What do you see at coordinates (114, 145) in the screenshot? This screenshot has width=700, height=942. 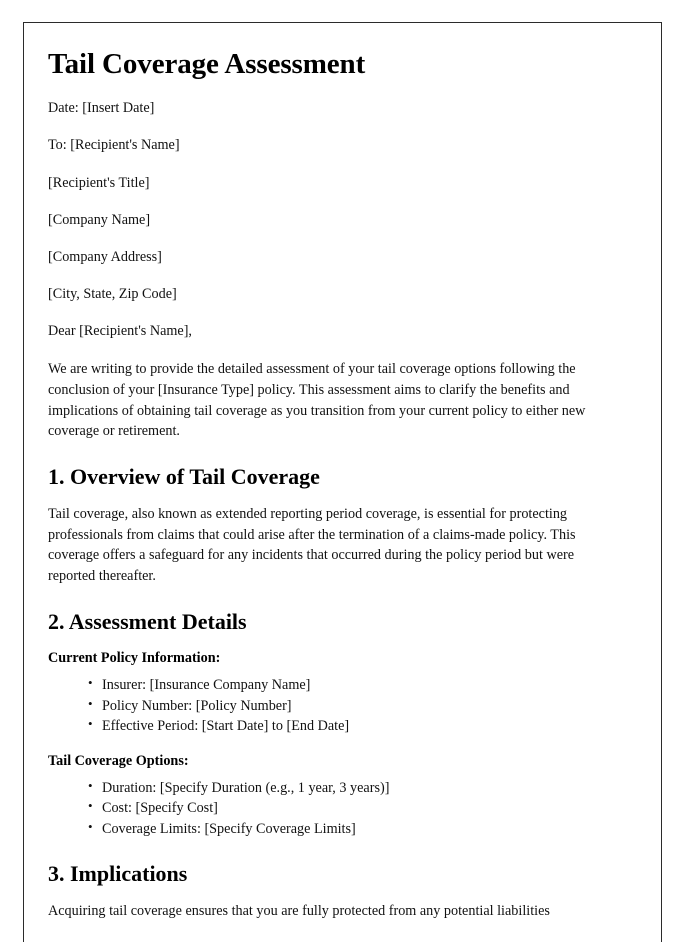 I see `recipient-name-line: To: [Recipient's Name]` at bounding box center [114, 145].